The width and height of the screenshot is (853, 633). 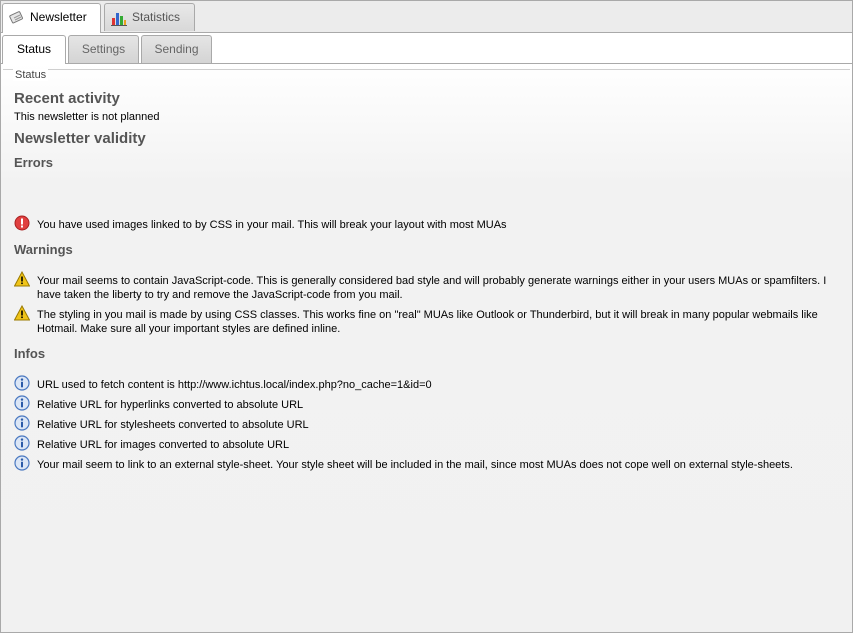 What do you see at coordinates (30, 353) in the screenshot?
I see `infos-heading: Infos` at bounding box center [30, 353].